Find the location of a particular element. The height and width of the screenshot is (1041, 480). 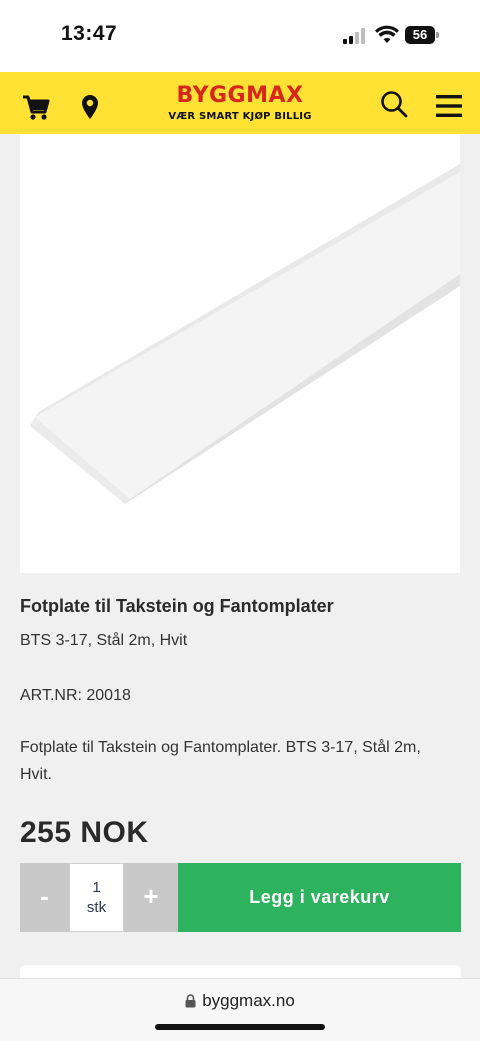

add-to-cart-button: Legg i varekurv is located at coordinates (319, 897).